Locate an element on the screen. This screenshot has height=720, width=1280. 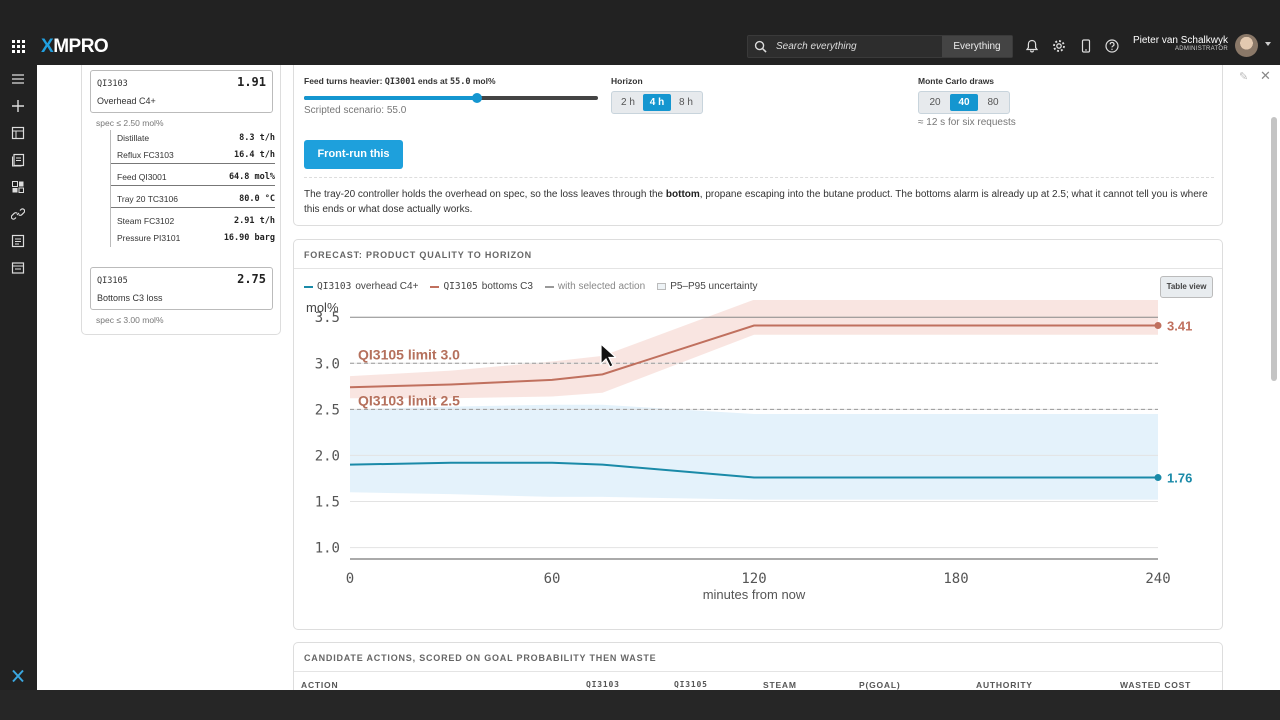
horizon-selector: 2 h4 h8 h is located at coordinates (657, 102).